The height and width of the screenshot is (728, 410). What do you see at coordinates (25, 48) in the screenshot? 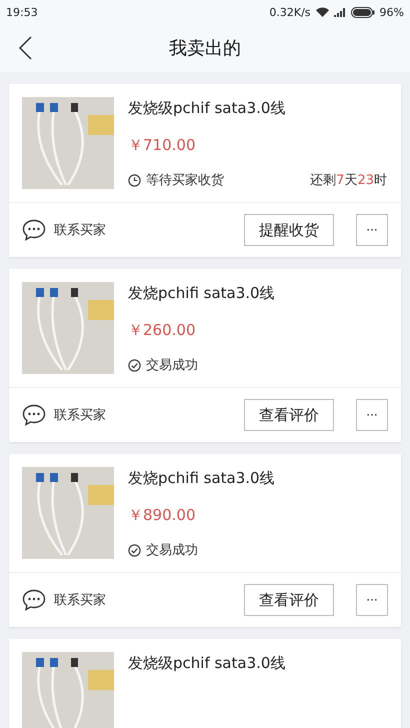
I see `back-icon` at bounding box center [25, 48].